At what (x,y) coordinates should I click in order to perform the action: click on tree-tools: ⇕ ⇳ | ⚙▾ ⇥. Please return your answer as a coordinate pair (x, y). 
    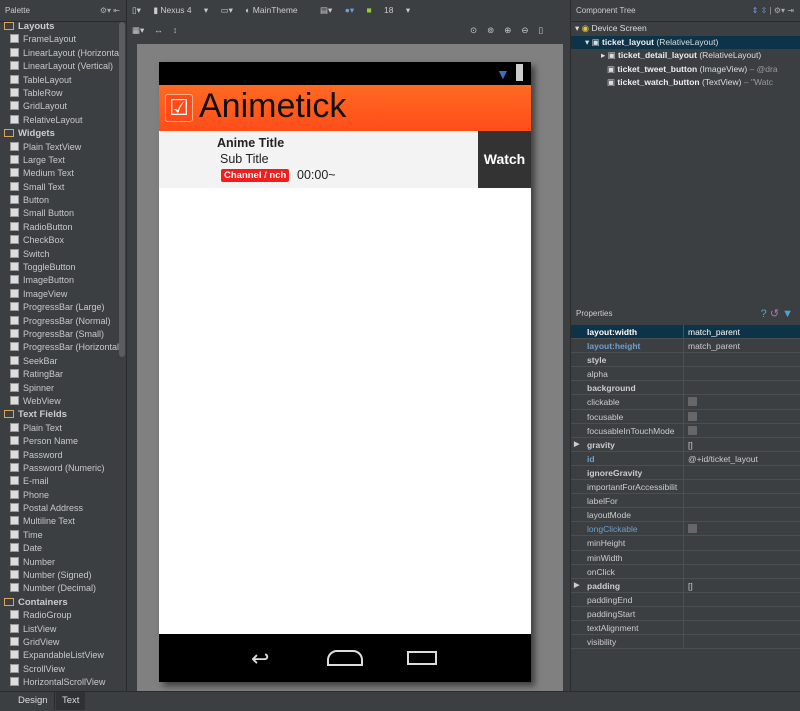
    Looking at the image, I should click on (773, 11).